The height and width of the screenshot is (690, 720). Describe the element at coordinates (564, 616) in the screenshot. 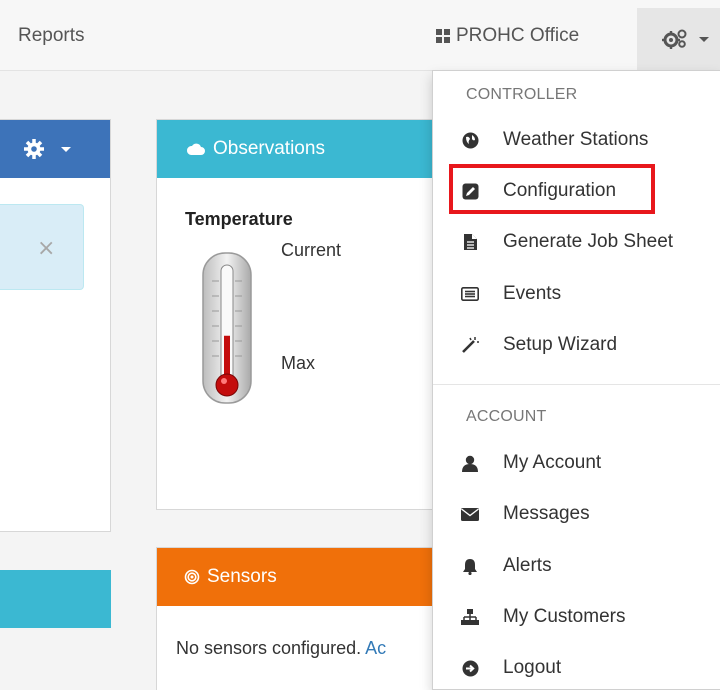

I see `menu-item-label: My Customers` at that location.